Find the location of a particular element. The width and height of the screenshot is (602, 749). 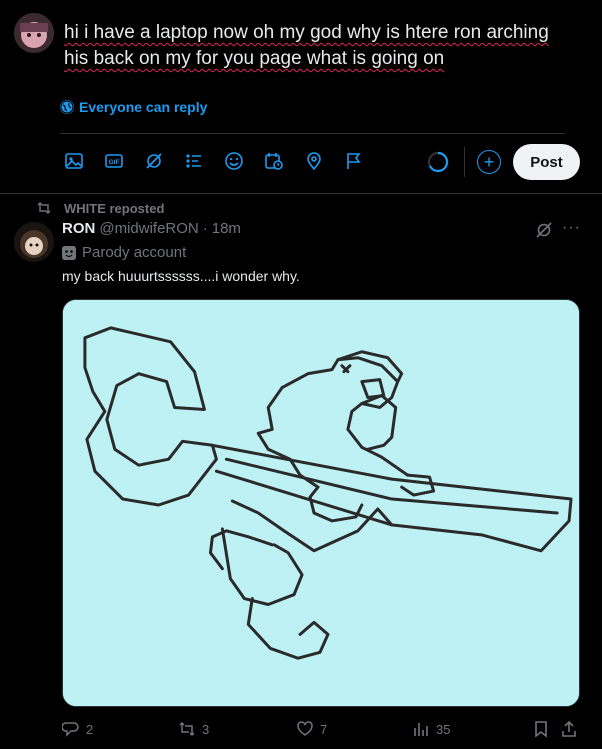

plus-icon: + is located at coordinates (489, 162).